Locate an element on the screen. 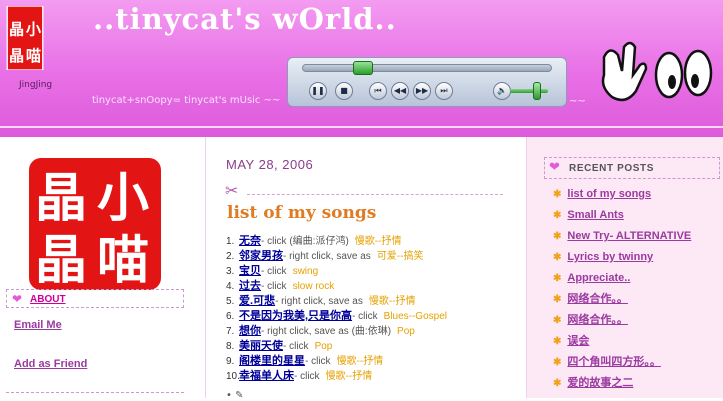 This screenshot has height=401, width=723. next-button: ⏭ is located at coordinates (444, 91).